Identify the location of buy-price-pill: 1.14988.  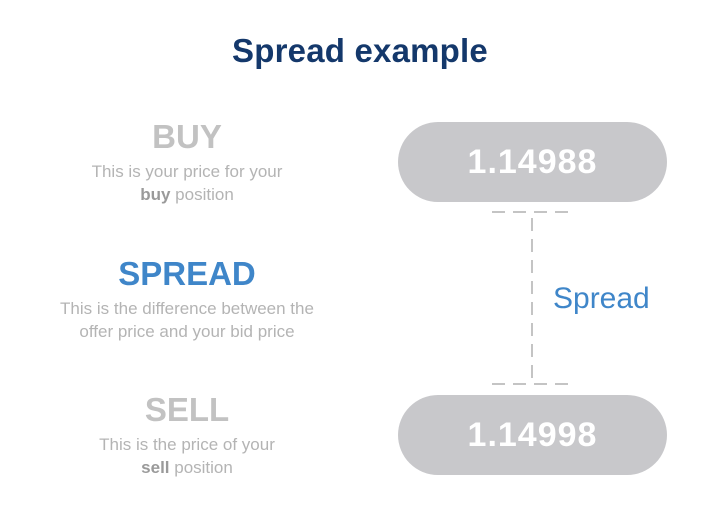
(532, 162).